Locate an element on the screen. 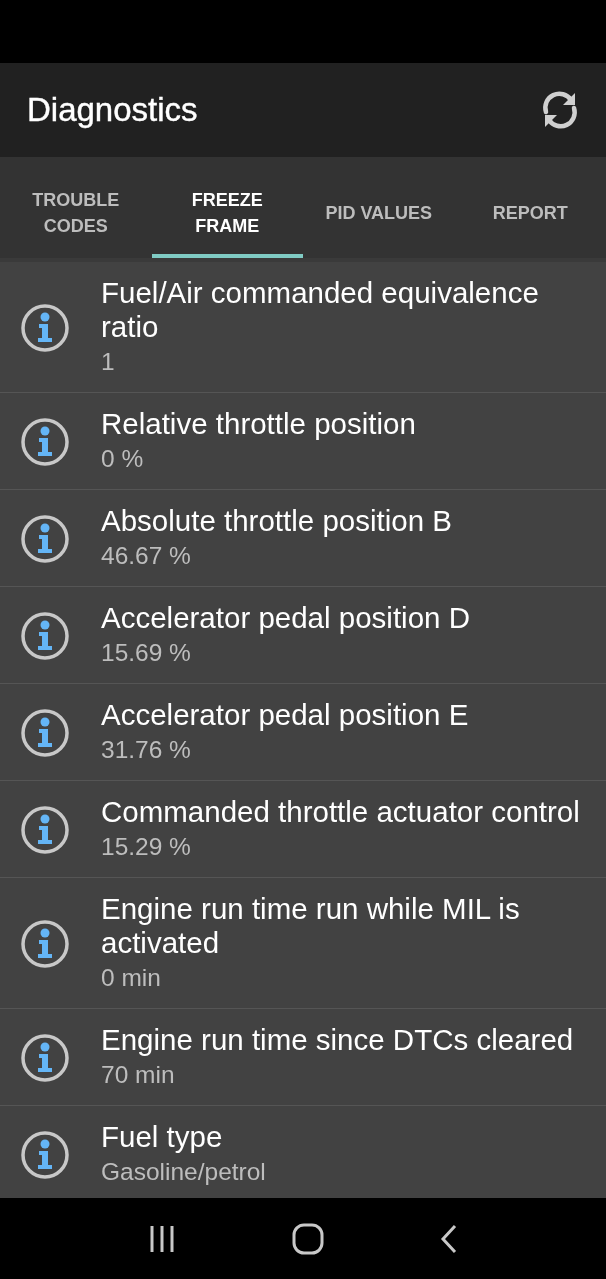  parameter-name: Accelerator pedal position D is located at coordinates (285, 618).